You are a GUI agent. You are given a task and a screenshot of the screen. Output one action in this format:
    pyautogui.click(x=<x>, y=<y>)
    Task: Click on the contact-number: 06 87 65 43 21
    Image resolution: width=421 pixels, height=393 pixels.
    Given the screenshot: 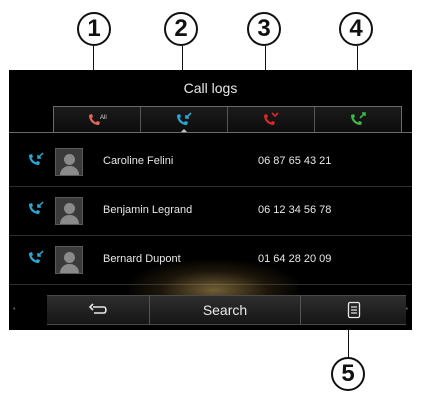 What is the action you would take?
    pyautogui.click(x=295, y=161)
    